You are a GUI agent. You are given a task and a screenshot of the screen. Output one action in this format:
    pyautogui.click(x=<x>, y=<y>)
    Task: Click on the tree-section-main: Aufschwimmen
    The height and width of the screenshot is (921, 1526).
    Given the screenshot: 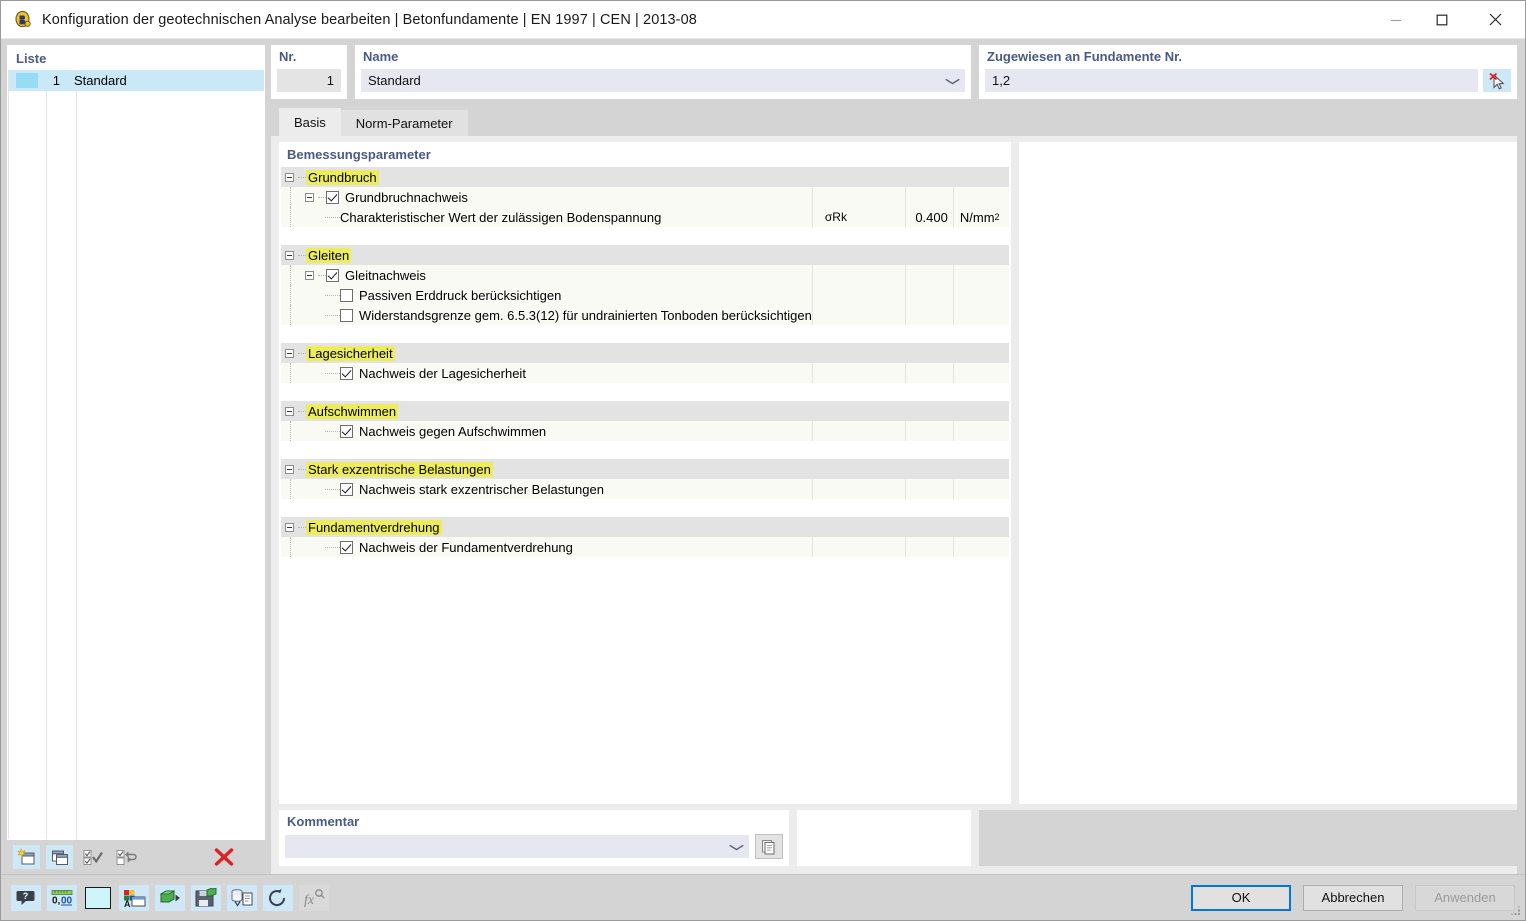 What is the action you would take?
    pyautogui.click(x=546, y=411)
    